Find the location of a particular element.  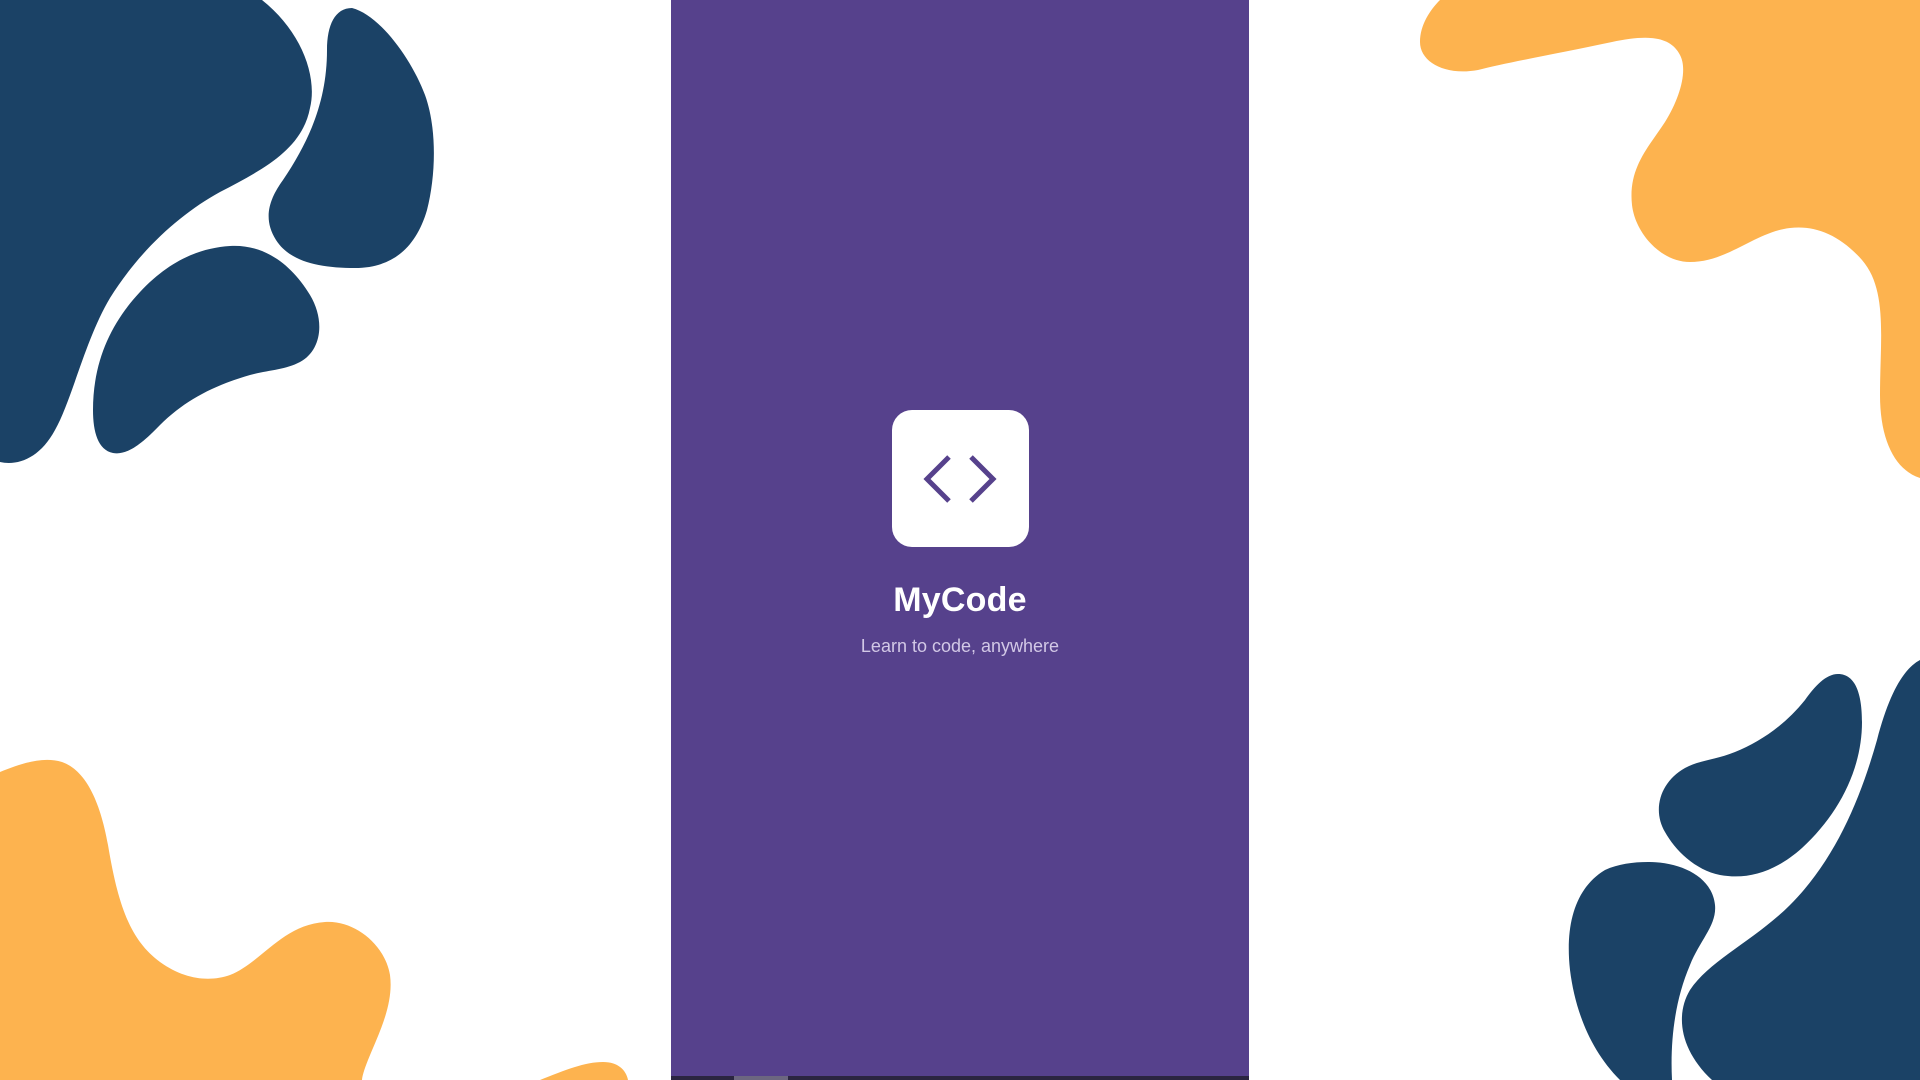

orange-blob-top-right is located at coordinates (1670, 239).